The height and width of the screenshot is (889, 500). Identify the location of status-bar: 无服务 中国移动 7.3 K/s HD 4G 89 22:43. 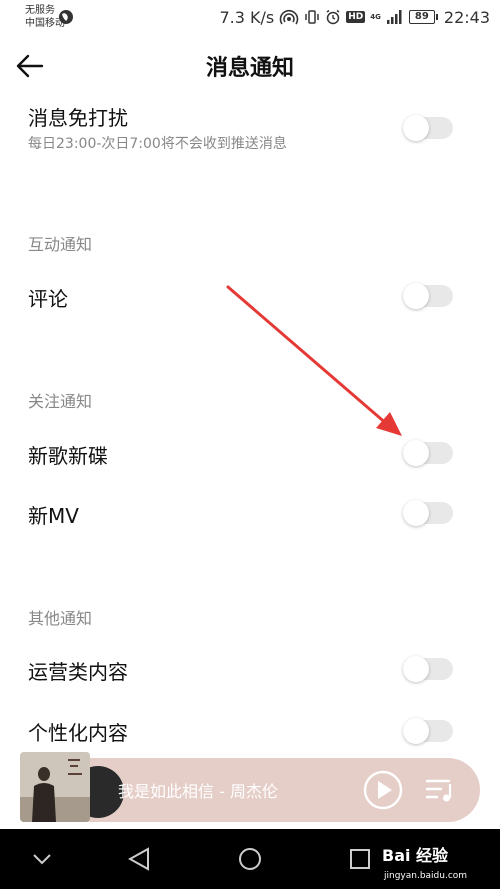
(250, 18).